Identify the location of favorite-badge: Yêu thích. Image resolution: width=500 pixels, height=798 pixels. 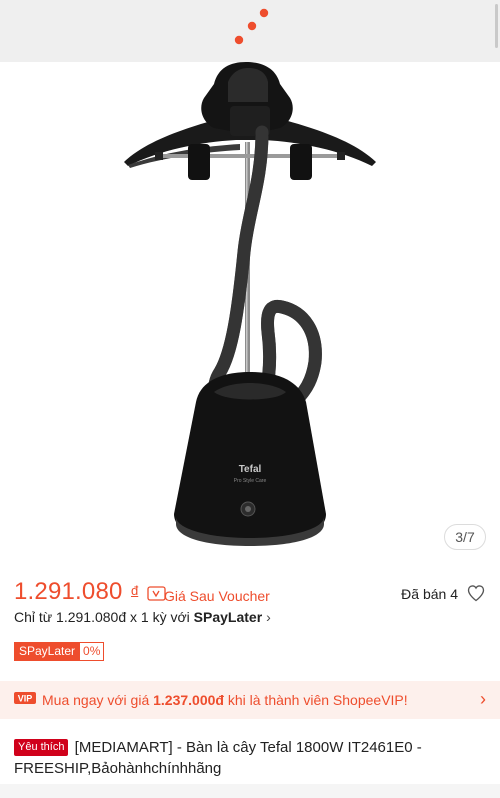
(41, 747).